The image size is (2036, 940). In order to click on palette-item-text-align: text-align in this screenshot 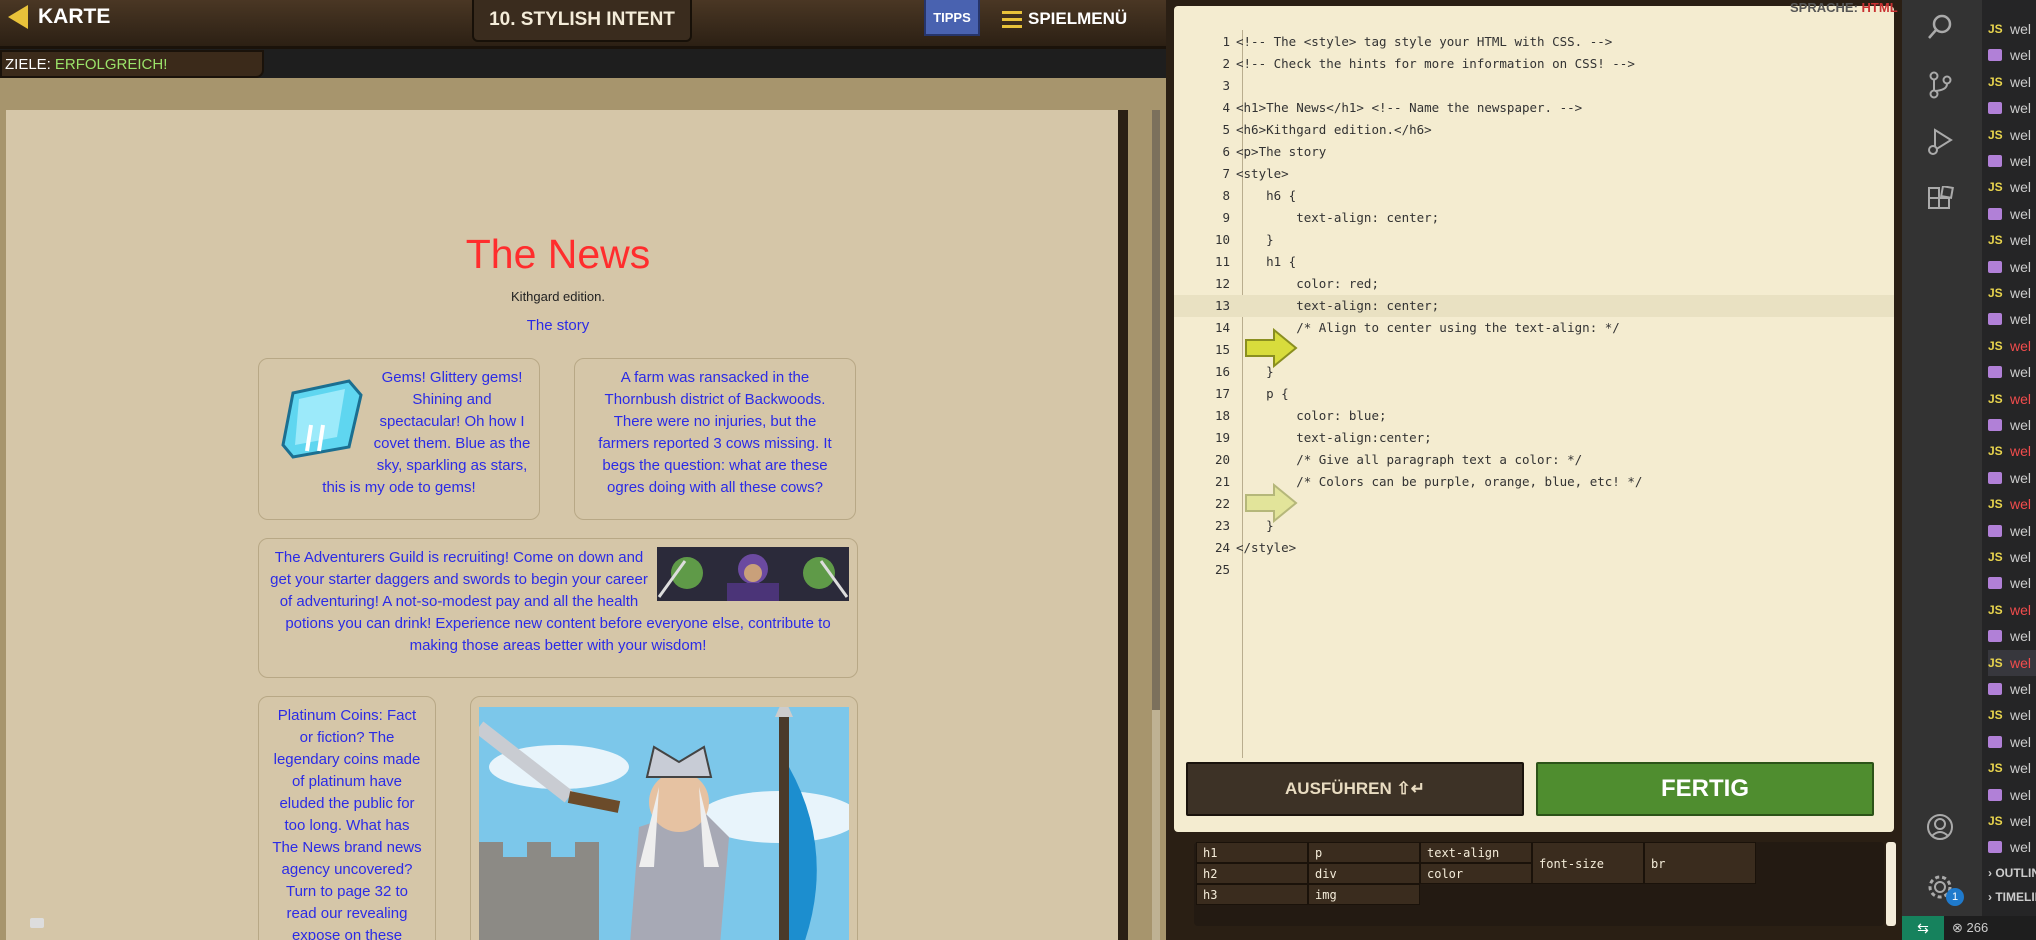, I will do `click(1476, 852)`.